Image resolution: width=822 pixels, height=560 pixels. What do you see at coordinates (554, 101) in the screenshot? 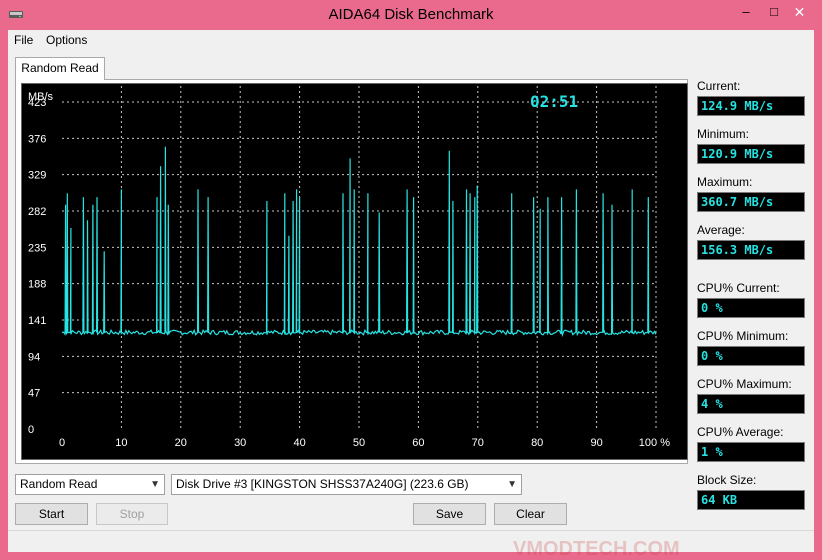
I see `timer-readout: 02:51` at bounding box center [554, 101].